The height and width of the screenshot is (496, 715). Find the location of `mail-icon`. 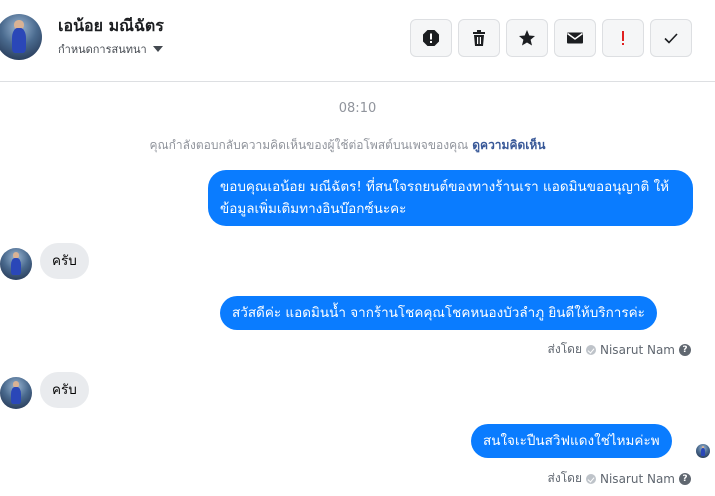

mail-icon is located at coordinates (575, 38).